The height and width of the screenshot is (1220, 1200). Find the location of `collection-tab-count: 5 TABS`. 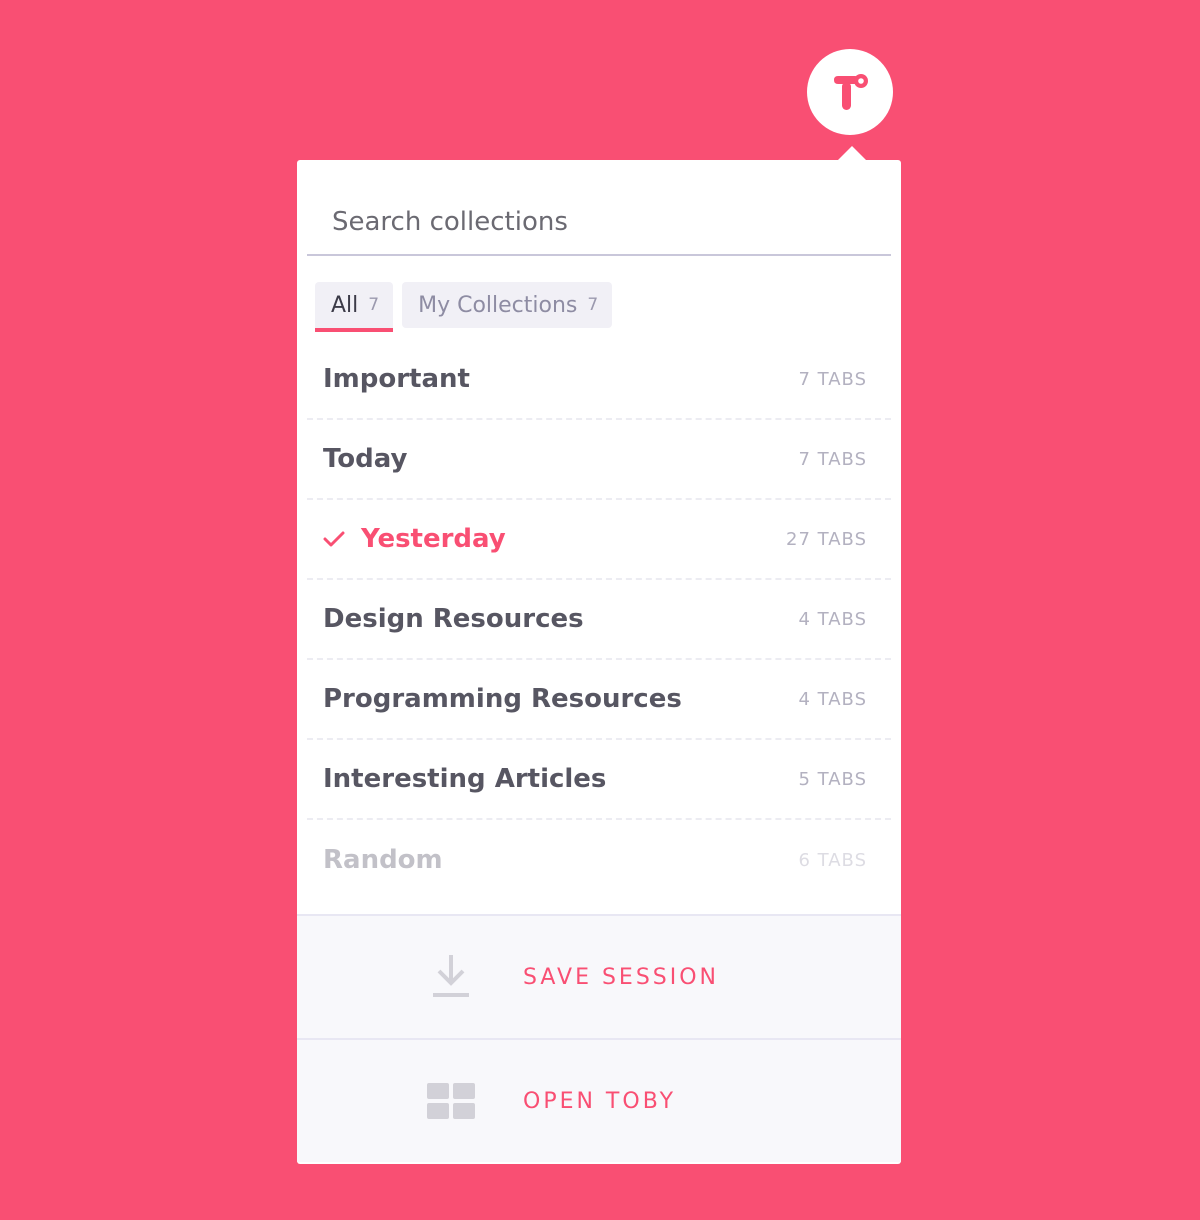

collection-tab-count: 5 TABS is located at coordinates (832, 779).